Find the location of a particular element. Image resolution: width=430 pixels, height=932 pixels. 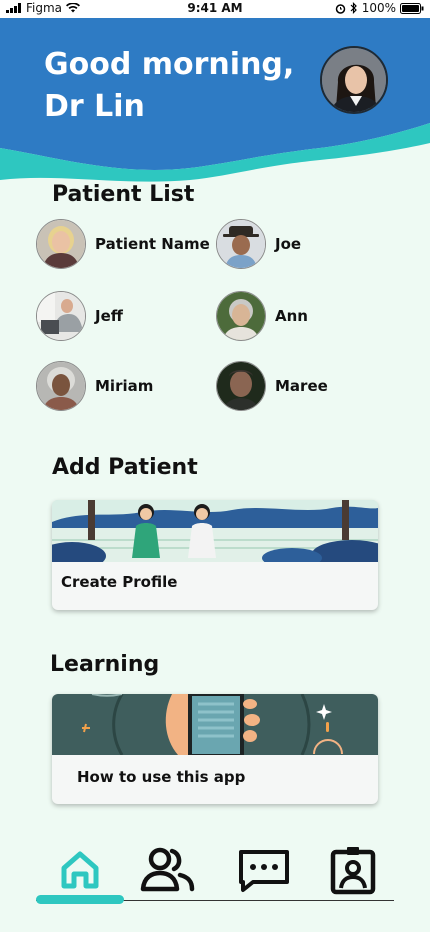

patient-name: Maree is located at coordinates (301, 386).